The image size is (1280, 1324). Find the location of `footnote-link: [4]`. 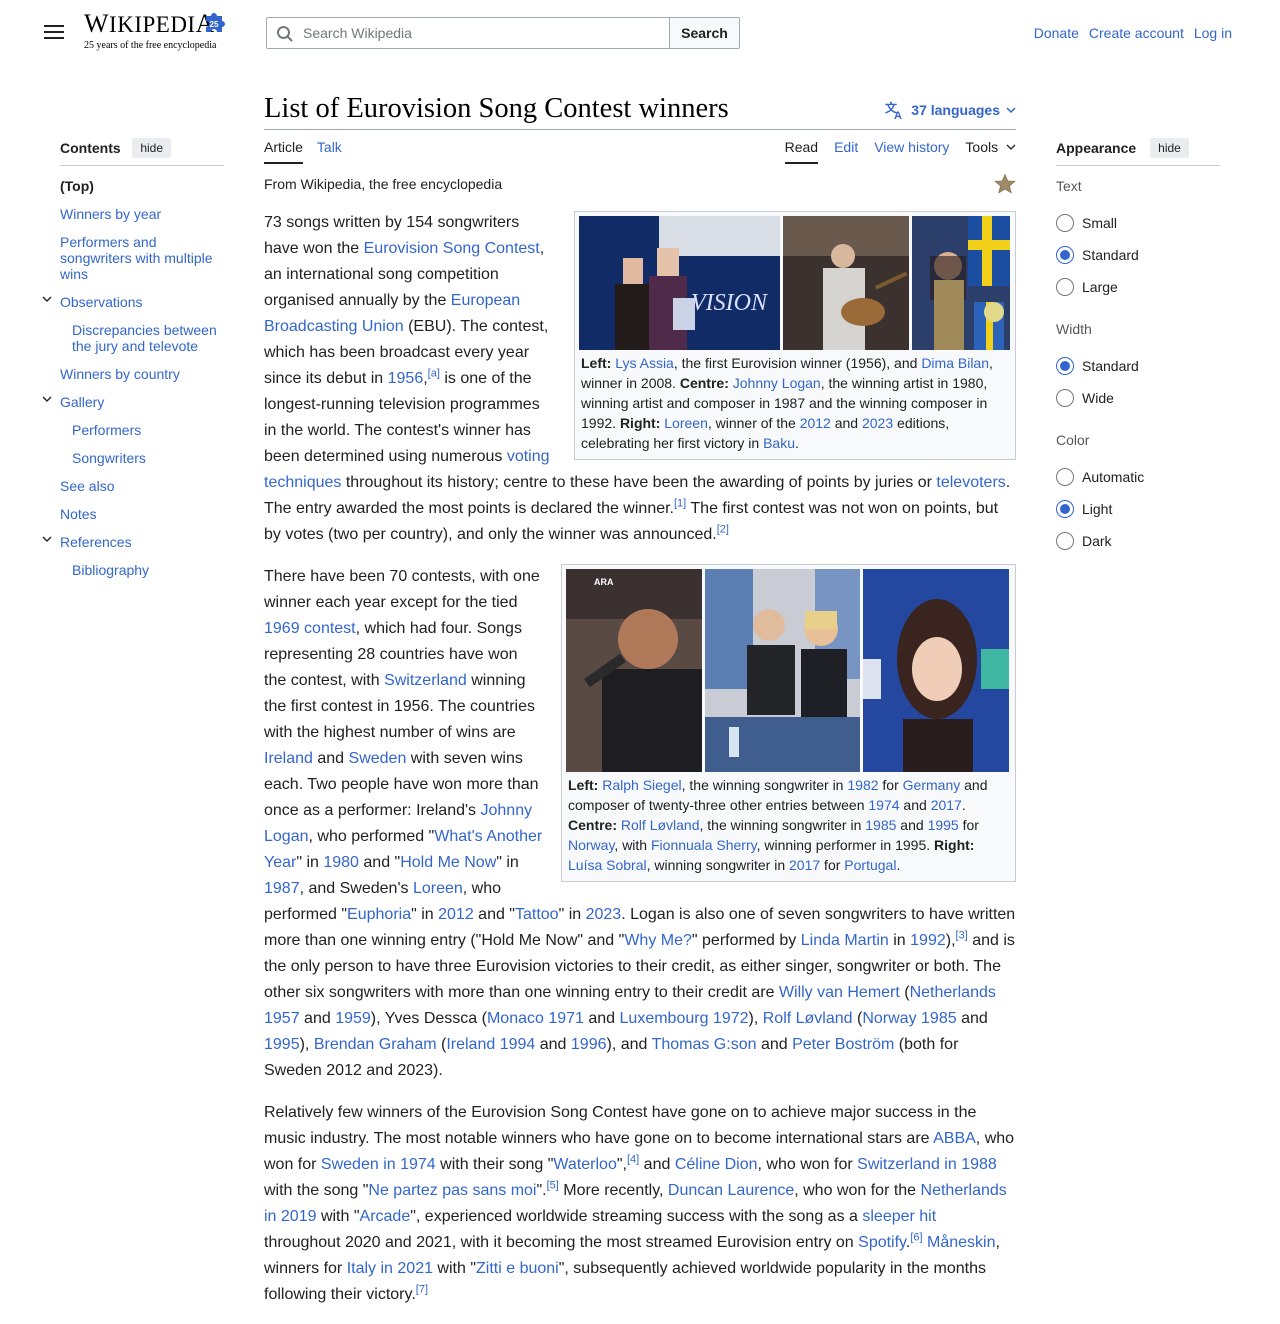

footnote-link: [4] is located at coordinates (633, 1160).